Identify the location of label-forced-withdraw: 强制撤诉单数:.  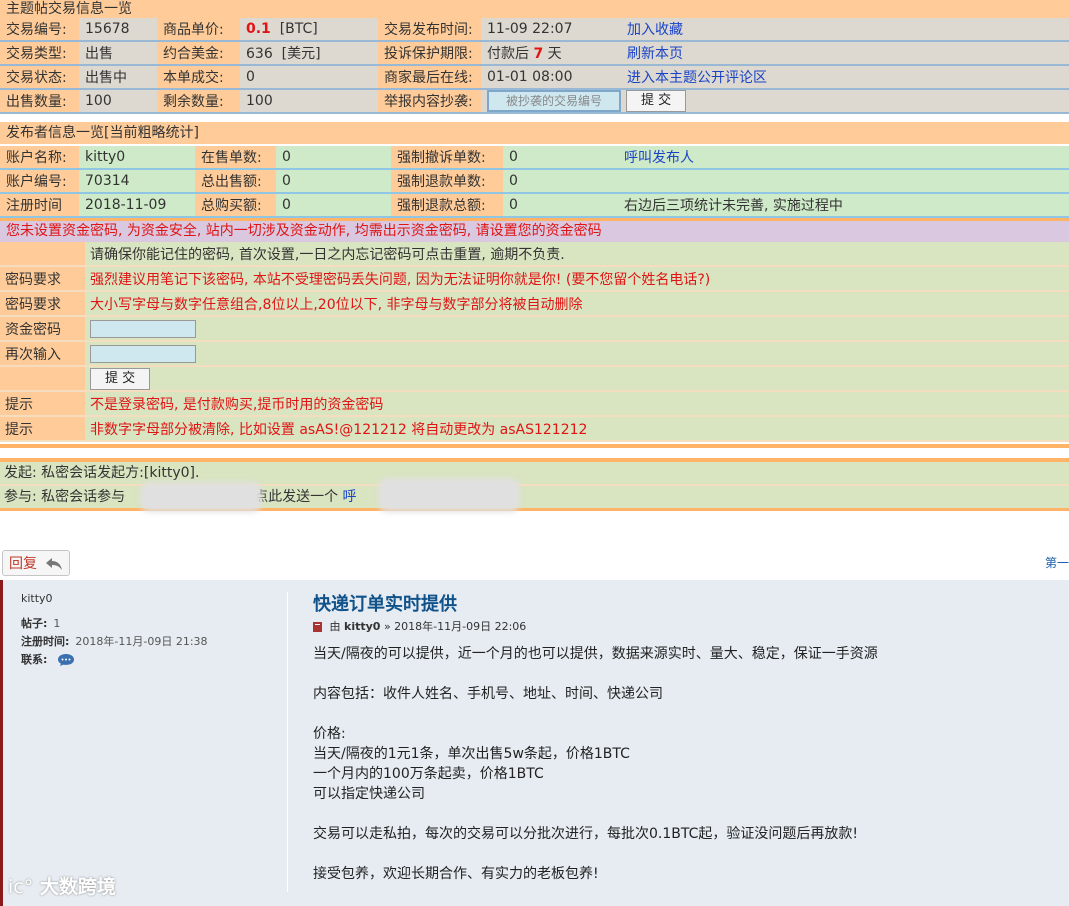
(447, 158).